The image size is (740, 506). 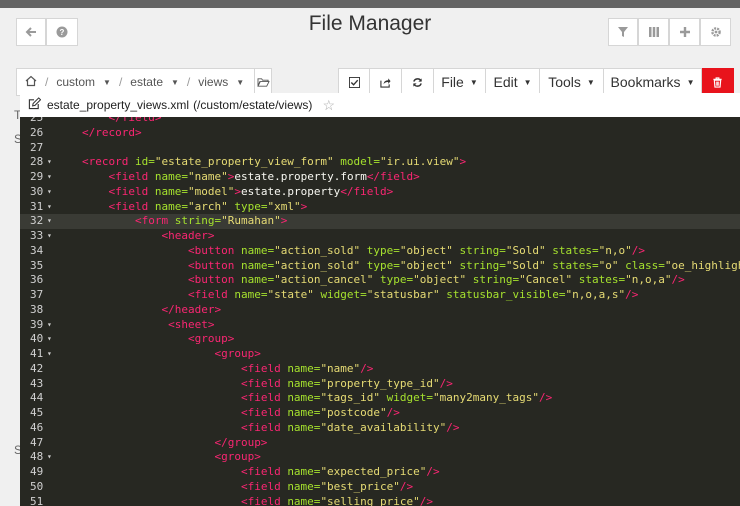 I want to click on filter-button, so click(x=623, y=32).